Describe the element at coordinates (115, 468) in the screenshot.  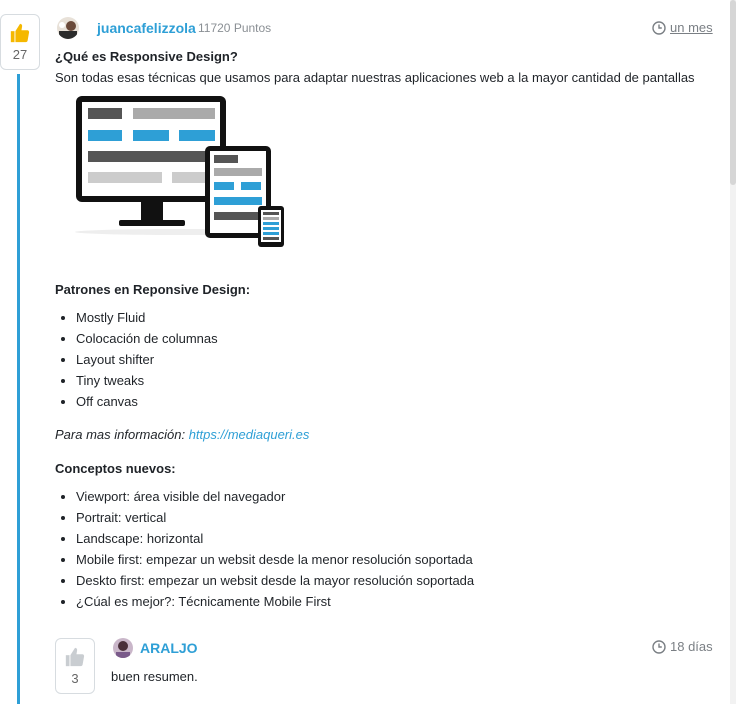
I see `concepts-title: Conceptos nuevos:` at that location.